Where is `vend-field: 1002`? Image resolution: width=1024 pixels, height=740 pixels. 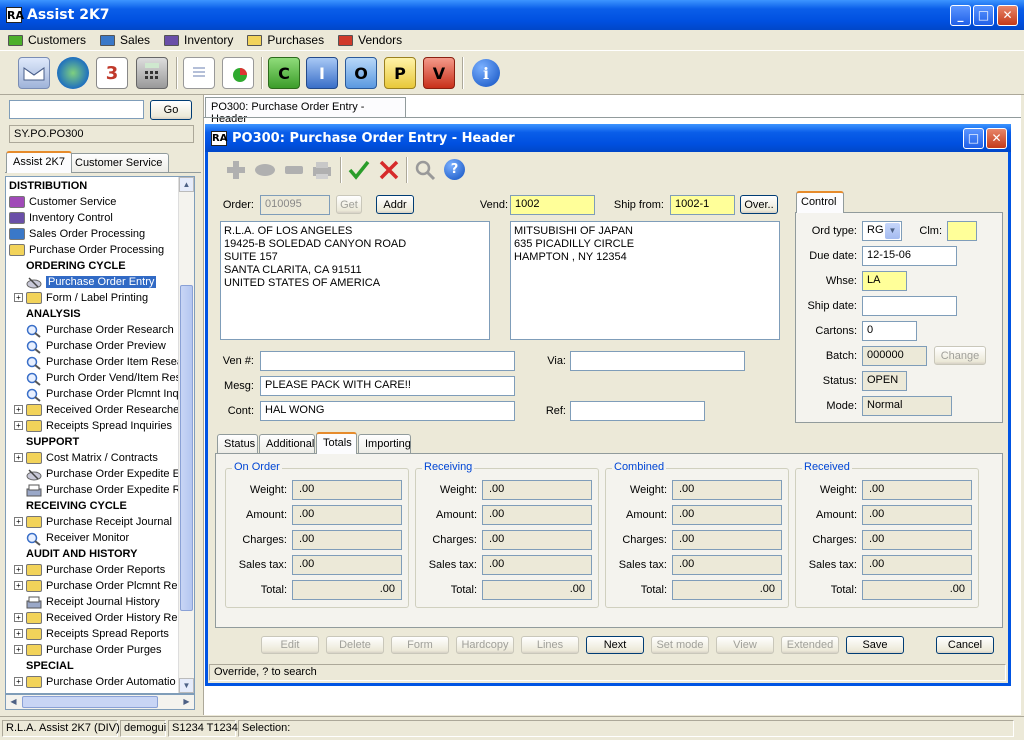 vend-field: 1002 is located at coordinates (552, 205).